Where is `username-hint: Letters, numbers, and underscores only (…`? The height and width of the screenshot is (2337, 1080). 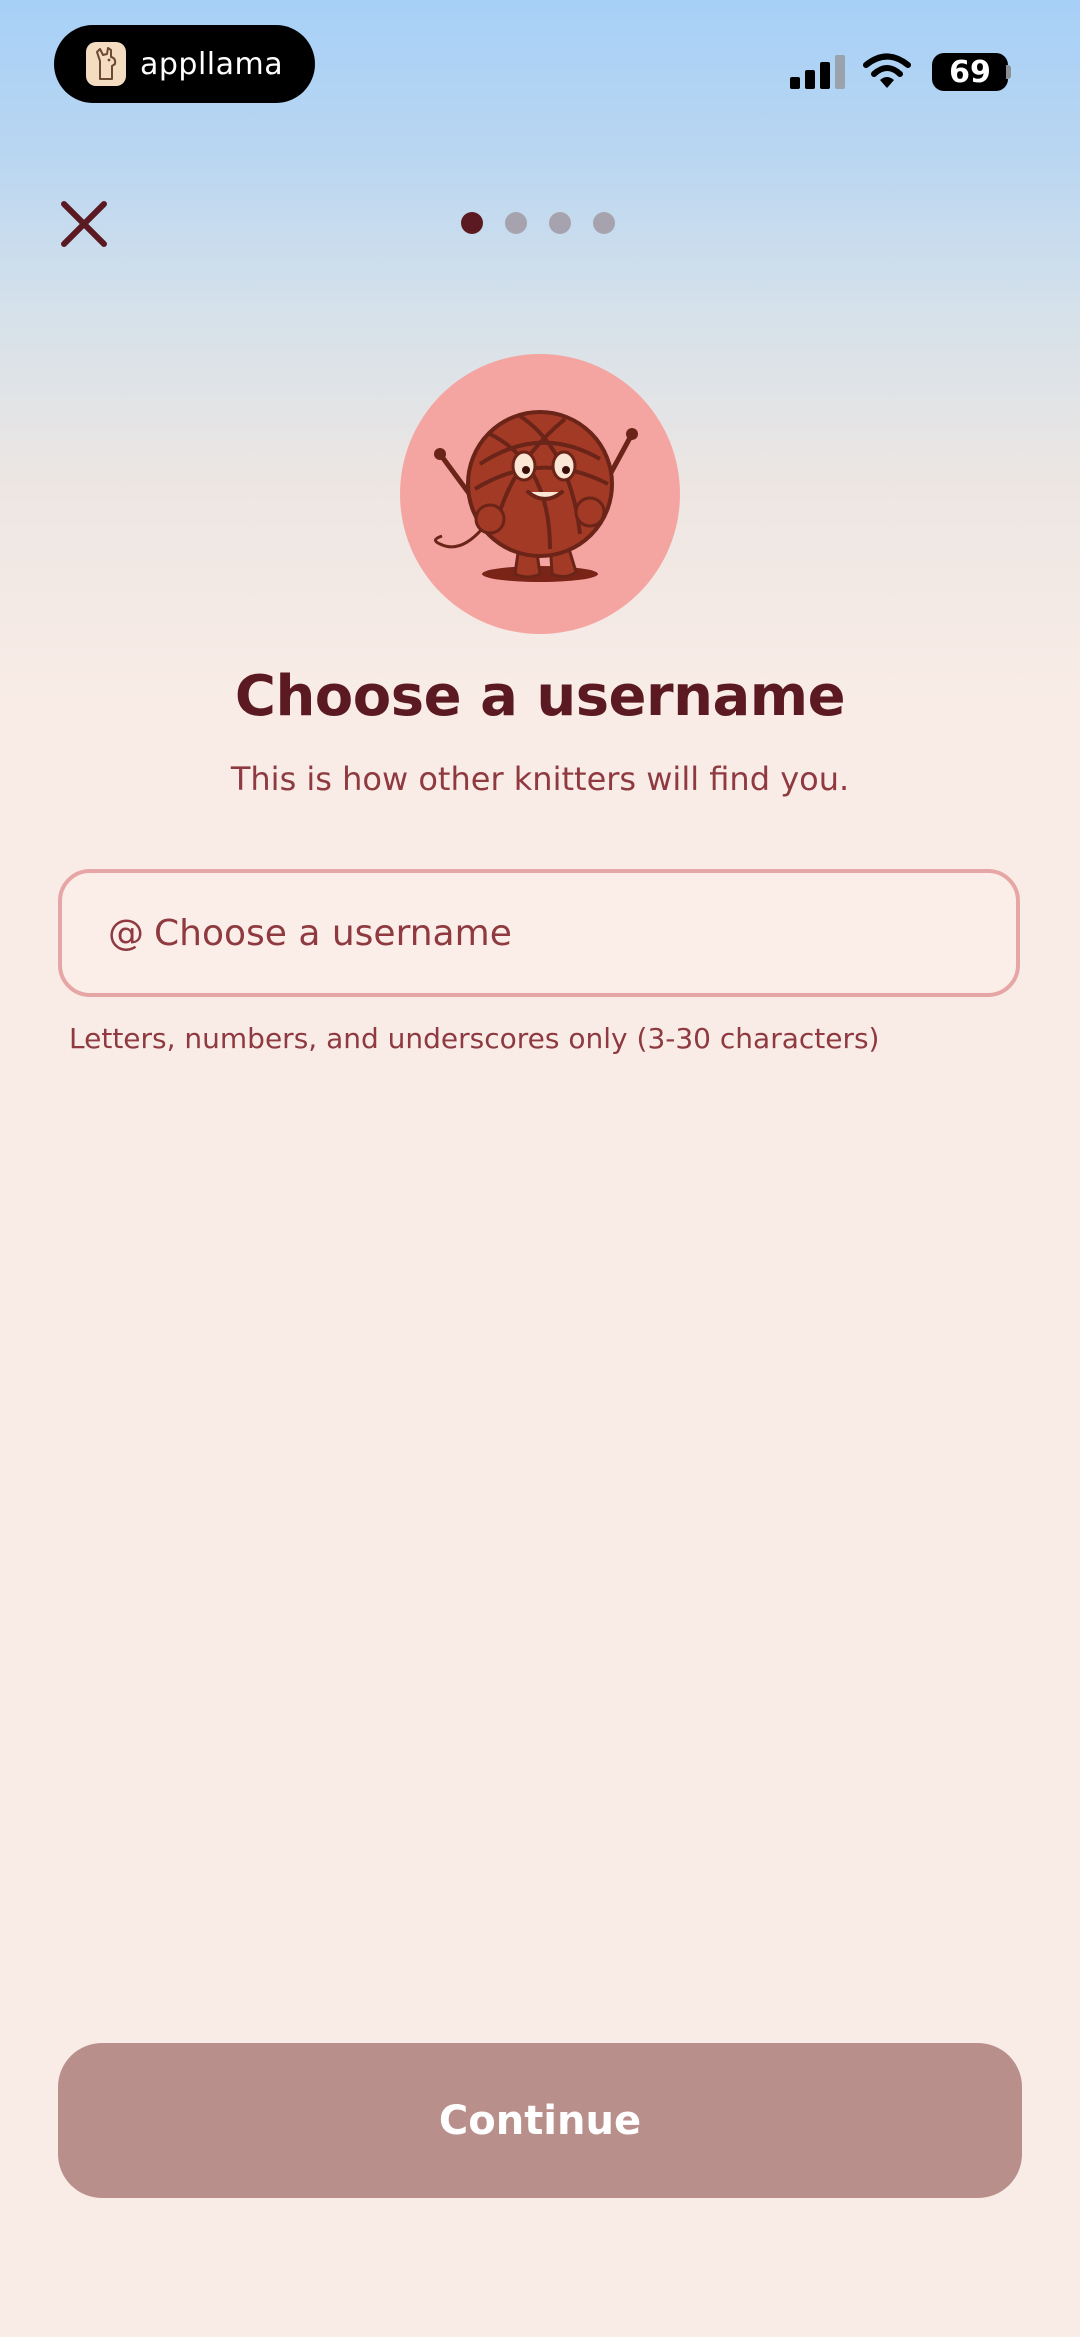
username-hint: Letters, numbers, and underscores only (… is located at coordinates (474, 1038).